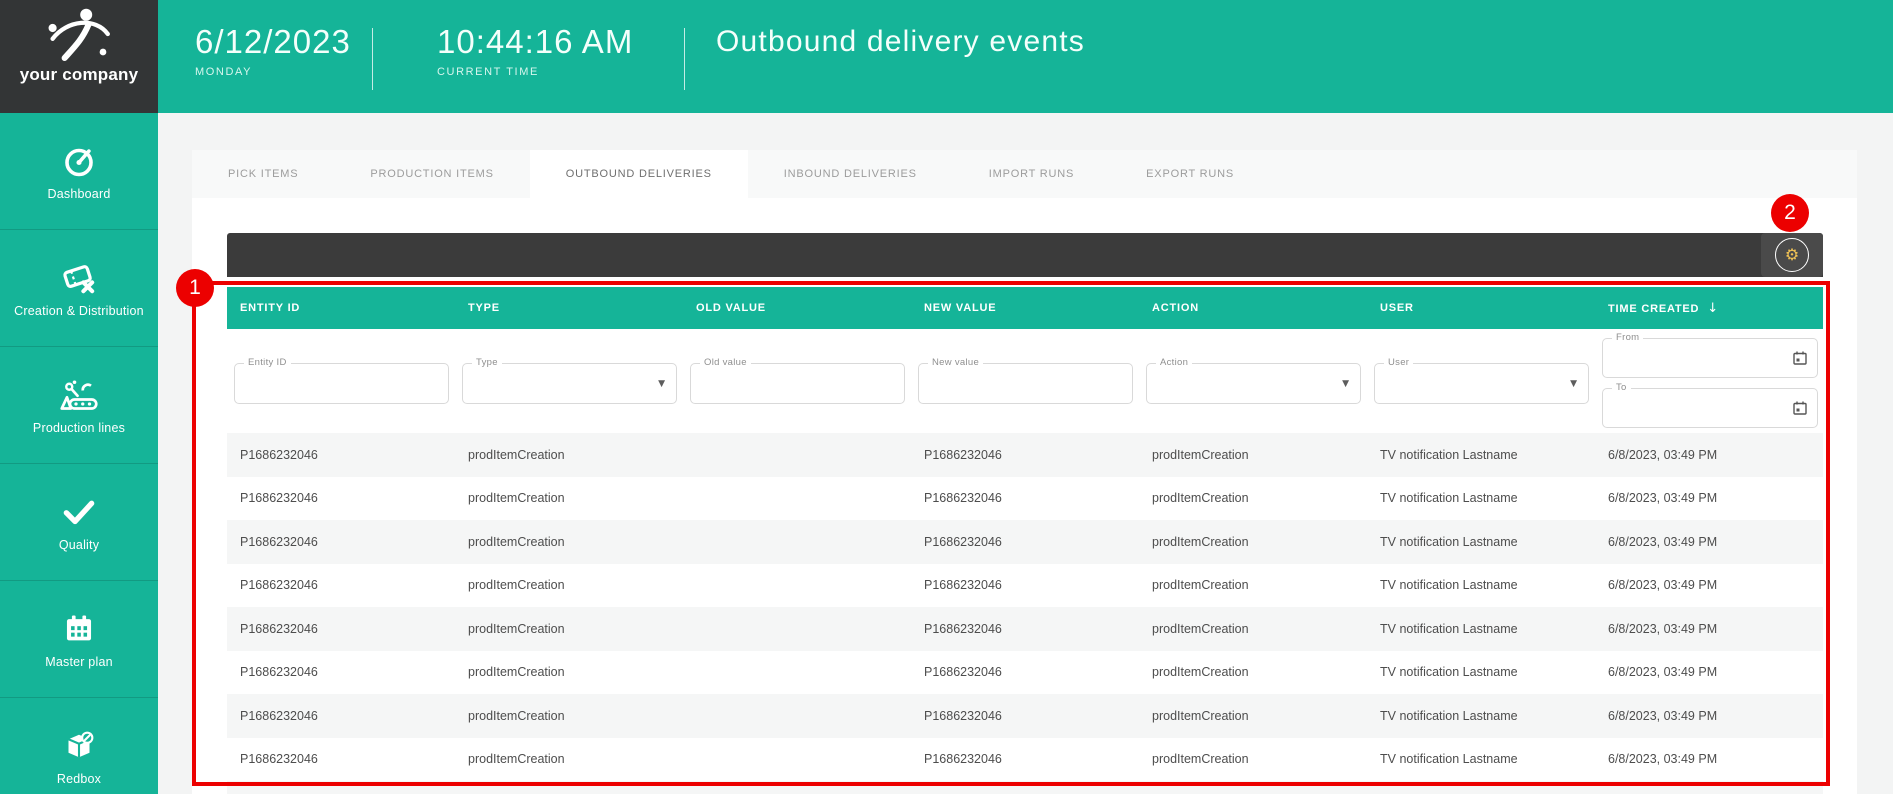 The height and width of the screenshot is (794, 1893). I want to click on sort-desc-arrow-icon: ↓, so click(1713, 308).